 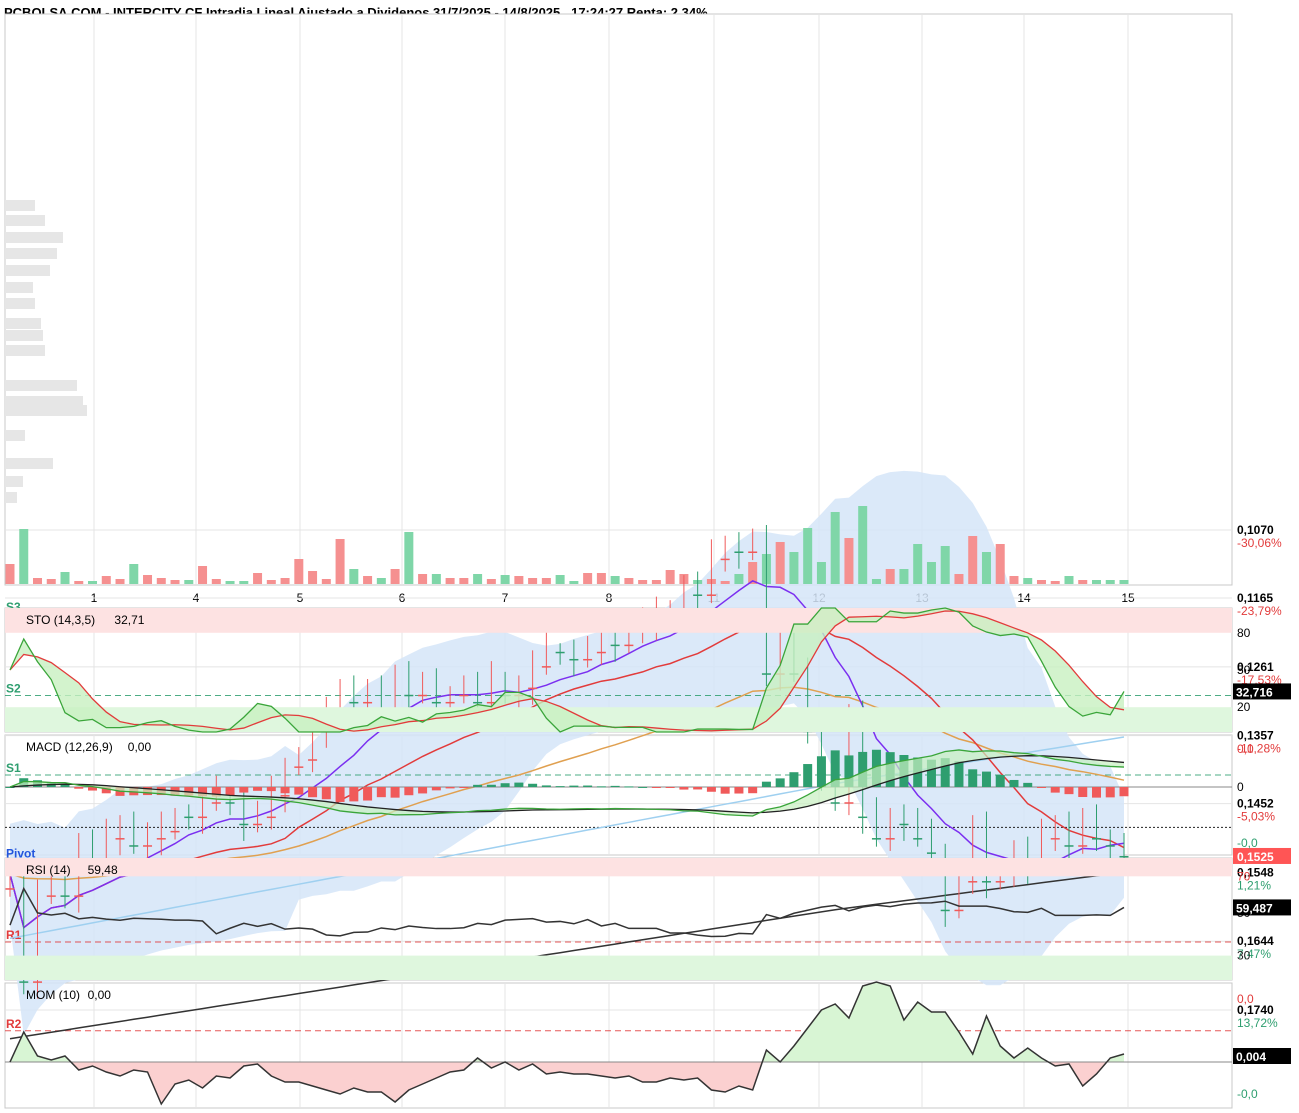 I want to click on pivot-level-label: S1, so click(x=13, y=768).